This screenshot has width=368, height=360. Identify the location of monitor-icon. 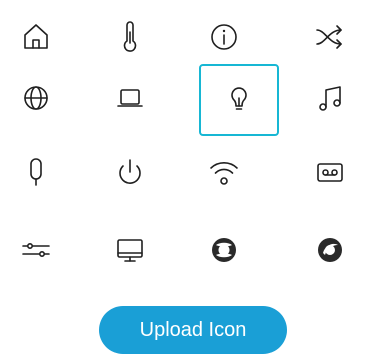
(130, 250).